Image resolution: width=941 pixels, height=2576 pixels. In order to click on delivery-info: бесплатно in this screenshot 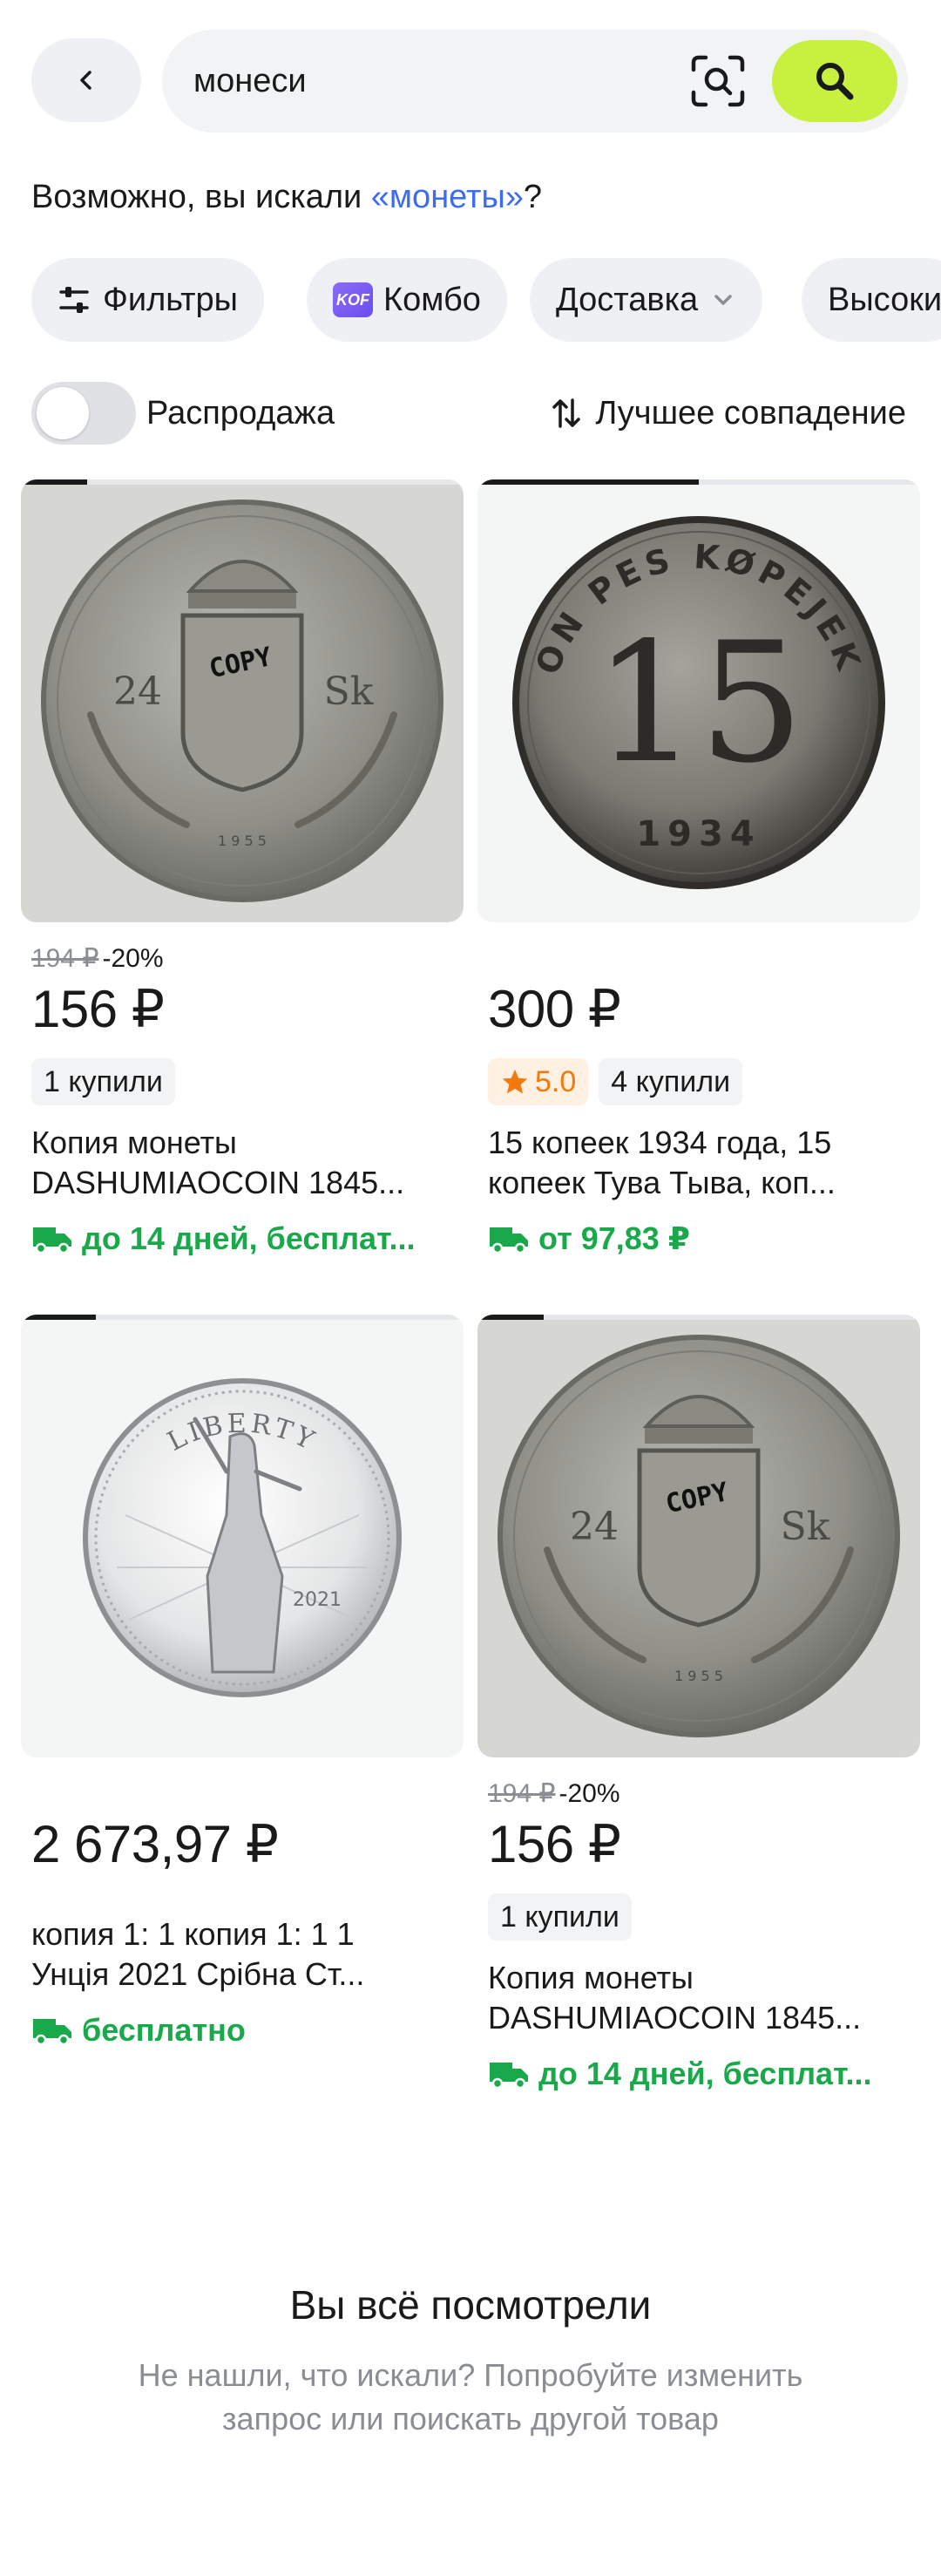, I will do `click(249, 2030)`.